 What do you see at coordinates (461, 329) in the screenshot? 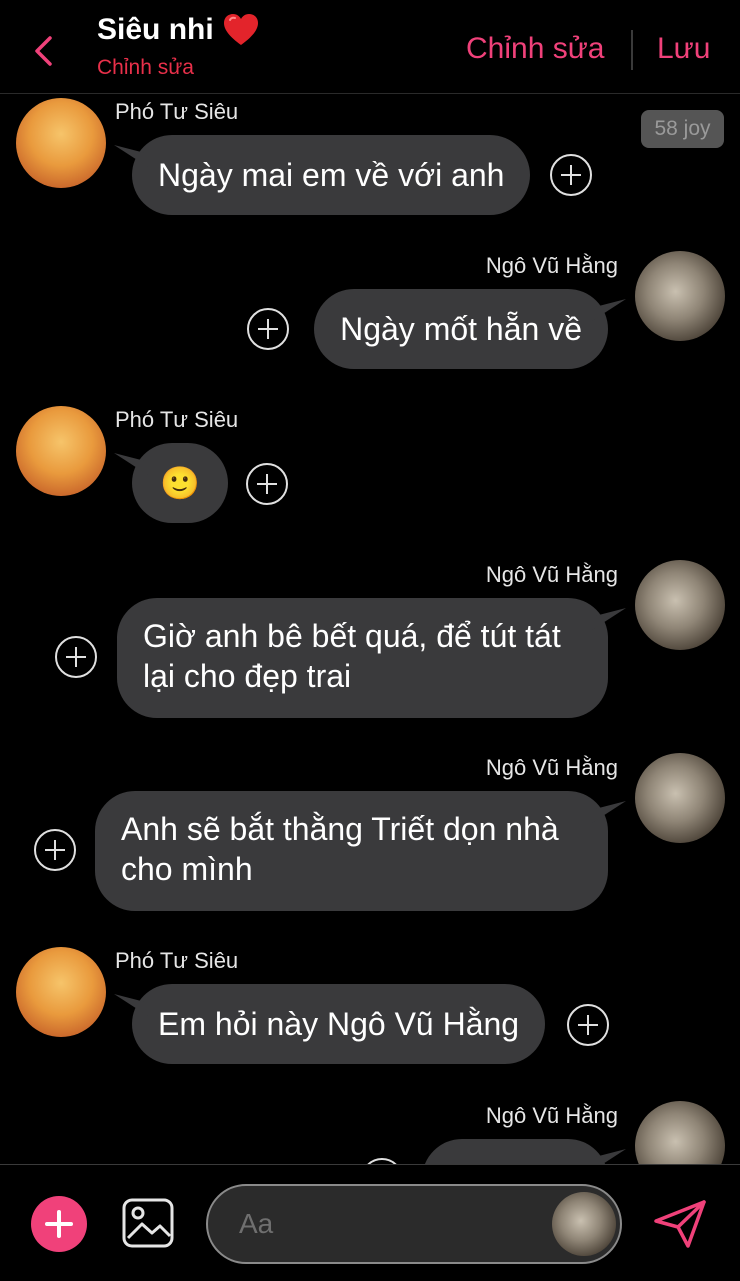
I see `message-bubble: Ngày mốt hẵn về` at bounding box center [461, 329].